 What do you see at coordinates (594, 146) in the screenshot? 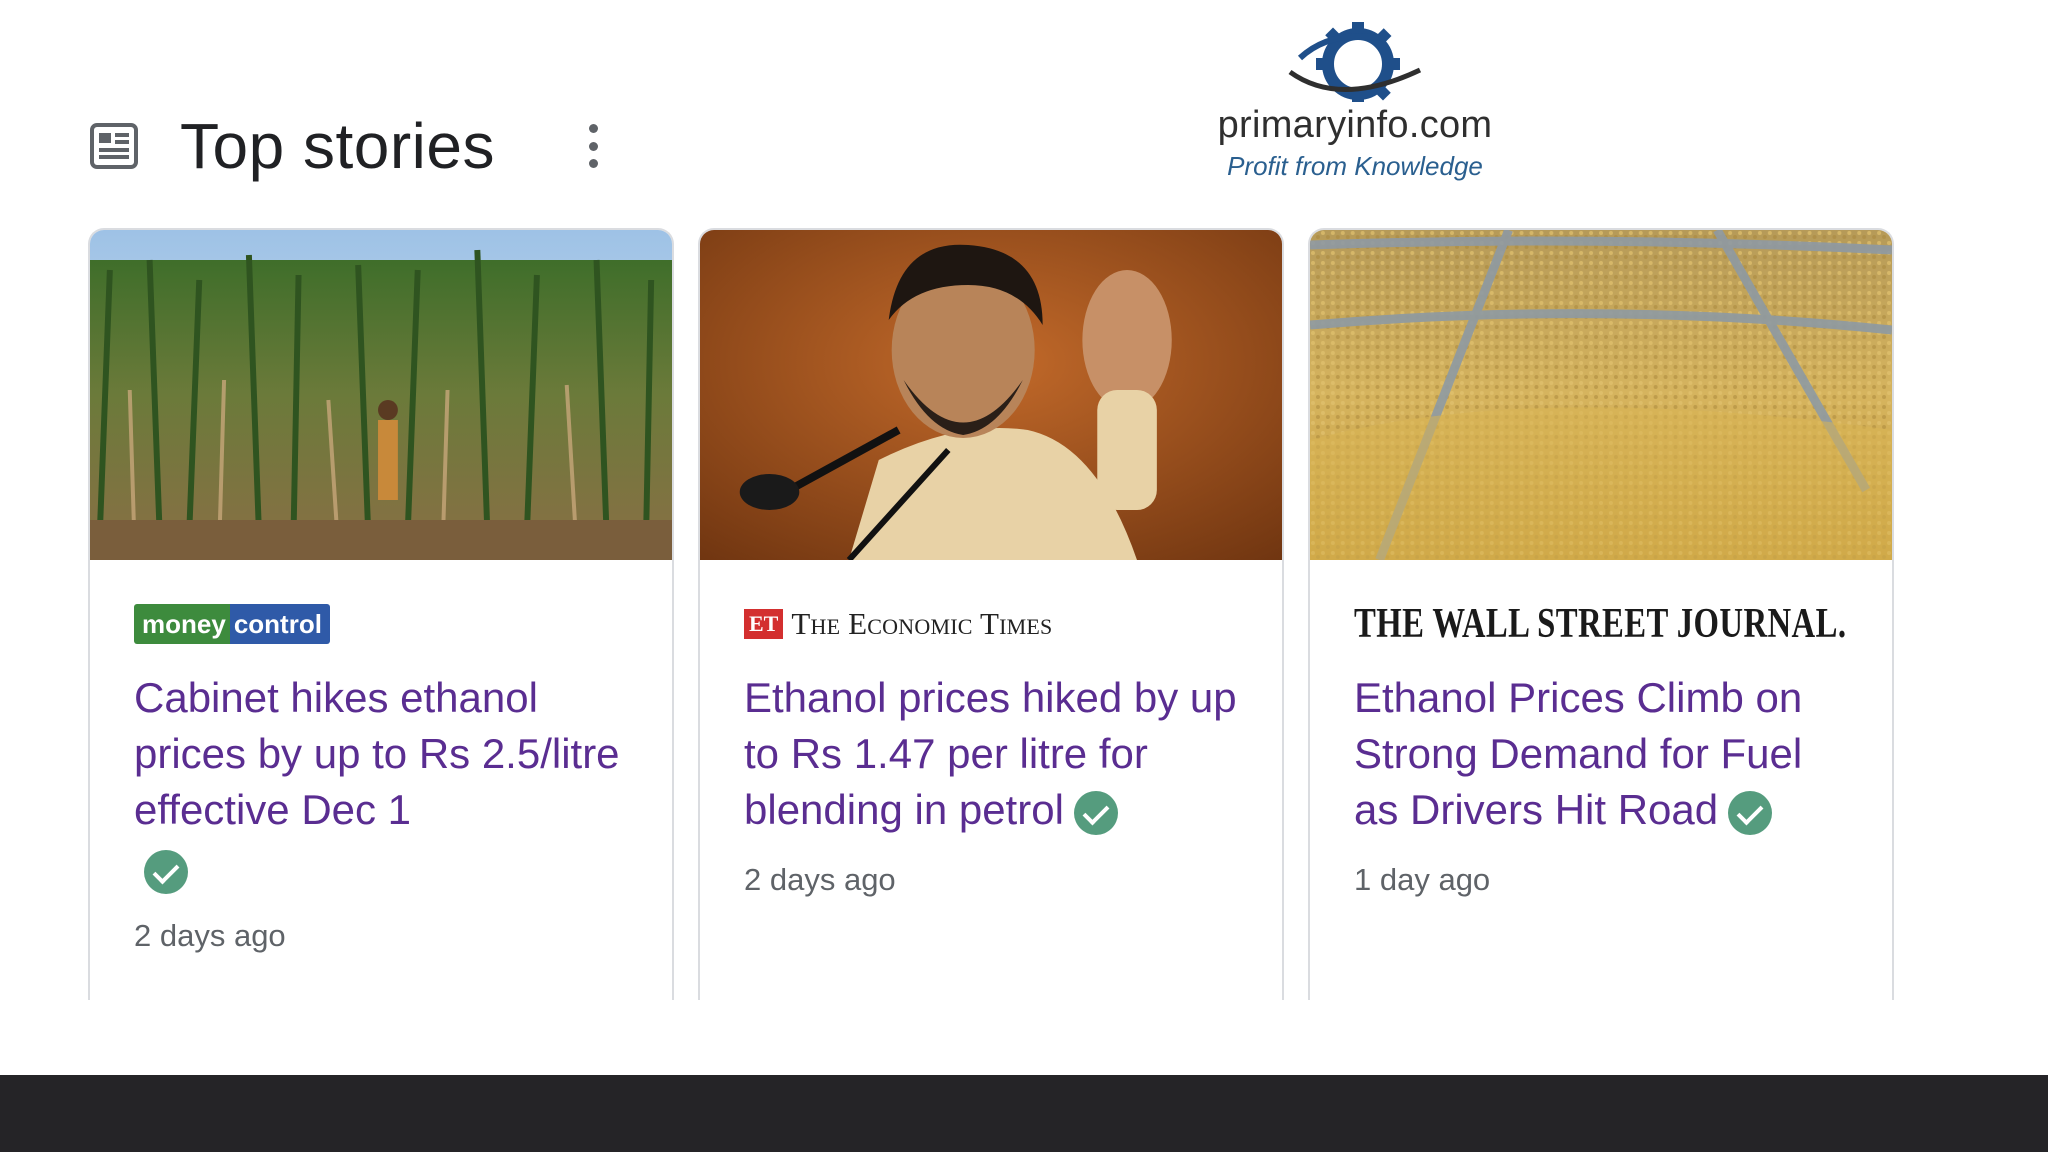
I see `more-vert-icon` at bounding box center [594, 146].